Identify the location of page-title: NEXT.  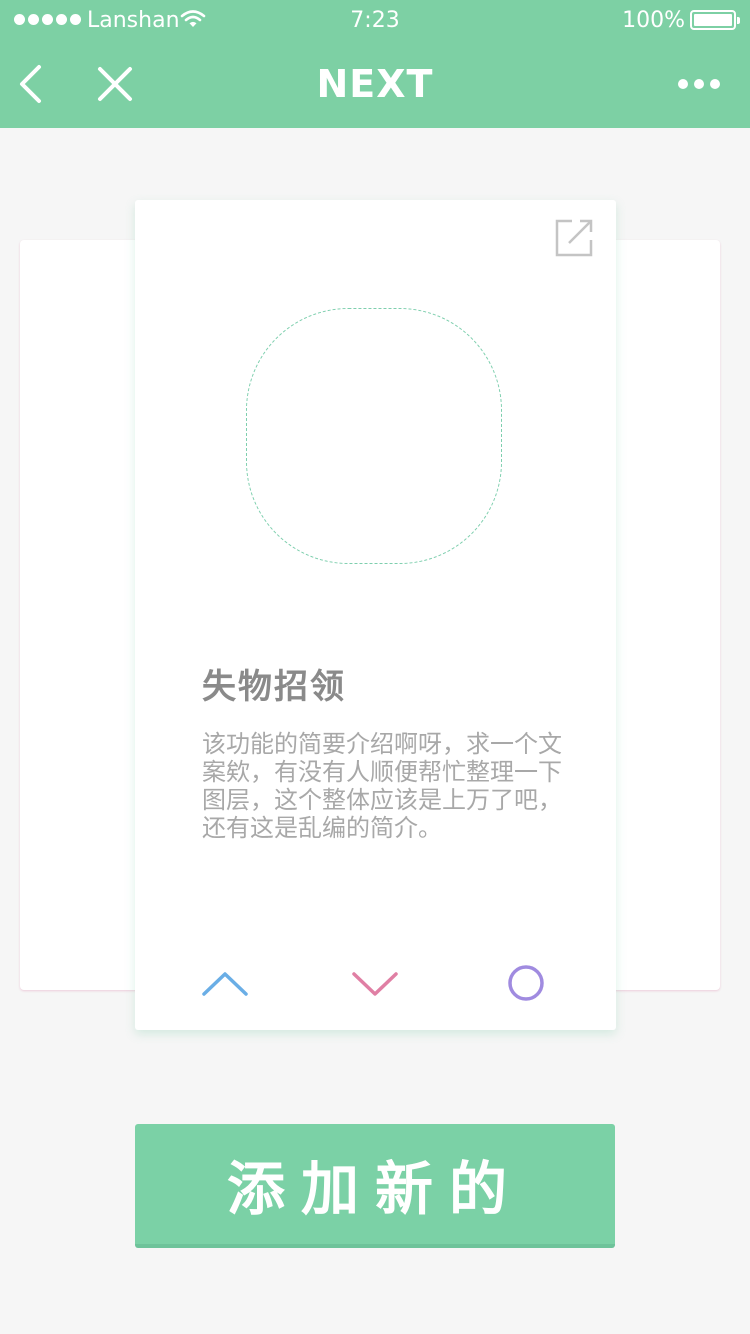
(375, 84).